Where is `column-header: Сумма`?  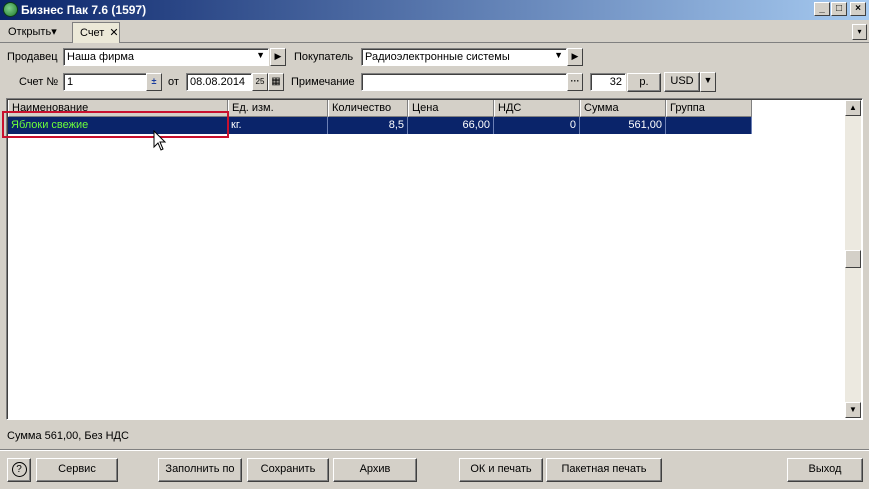 column-header: Сумма is located at coordinates (623, 108).